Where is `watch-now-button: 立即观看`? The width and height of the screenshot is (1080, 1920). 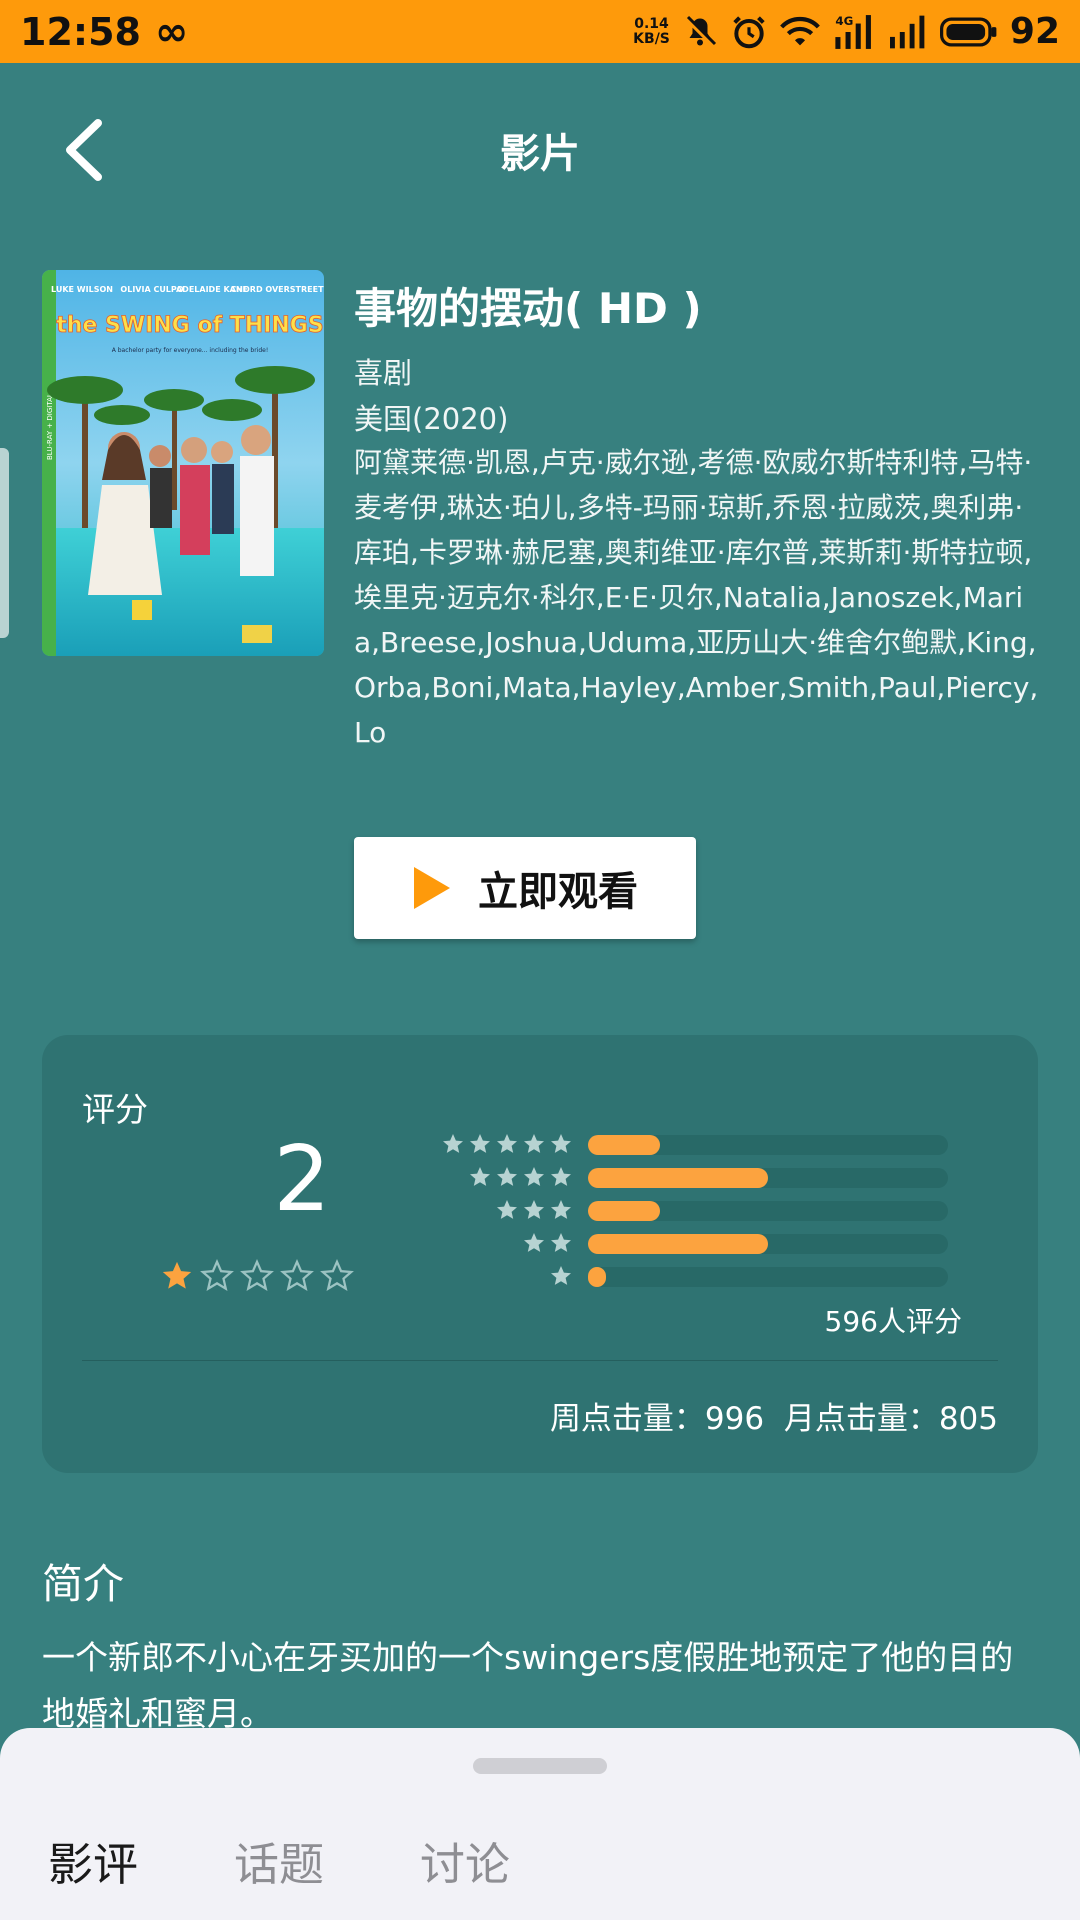 watch-now-button: 立即观看 is located at coordinates (525, 888).